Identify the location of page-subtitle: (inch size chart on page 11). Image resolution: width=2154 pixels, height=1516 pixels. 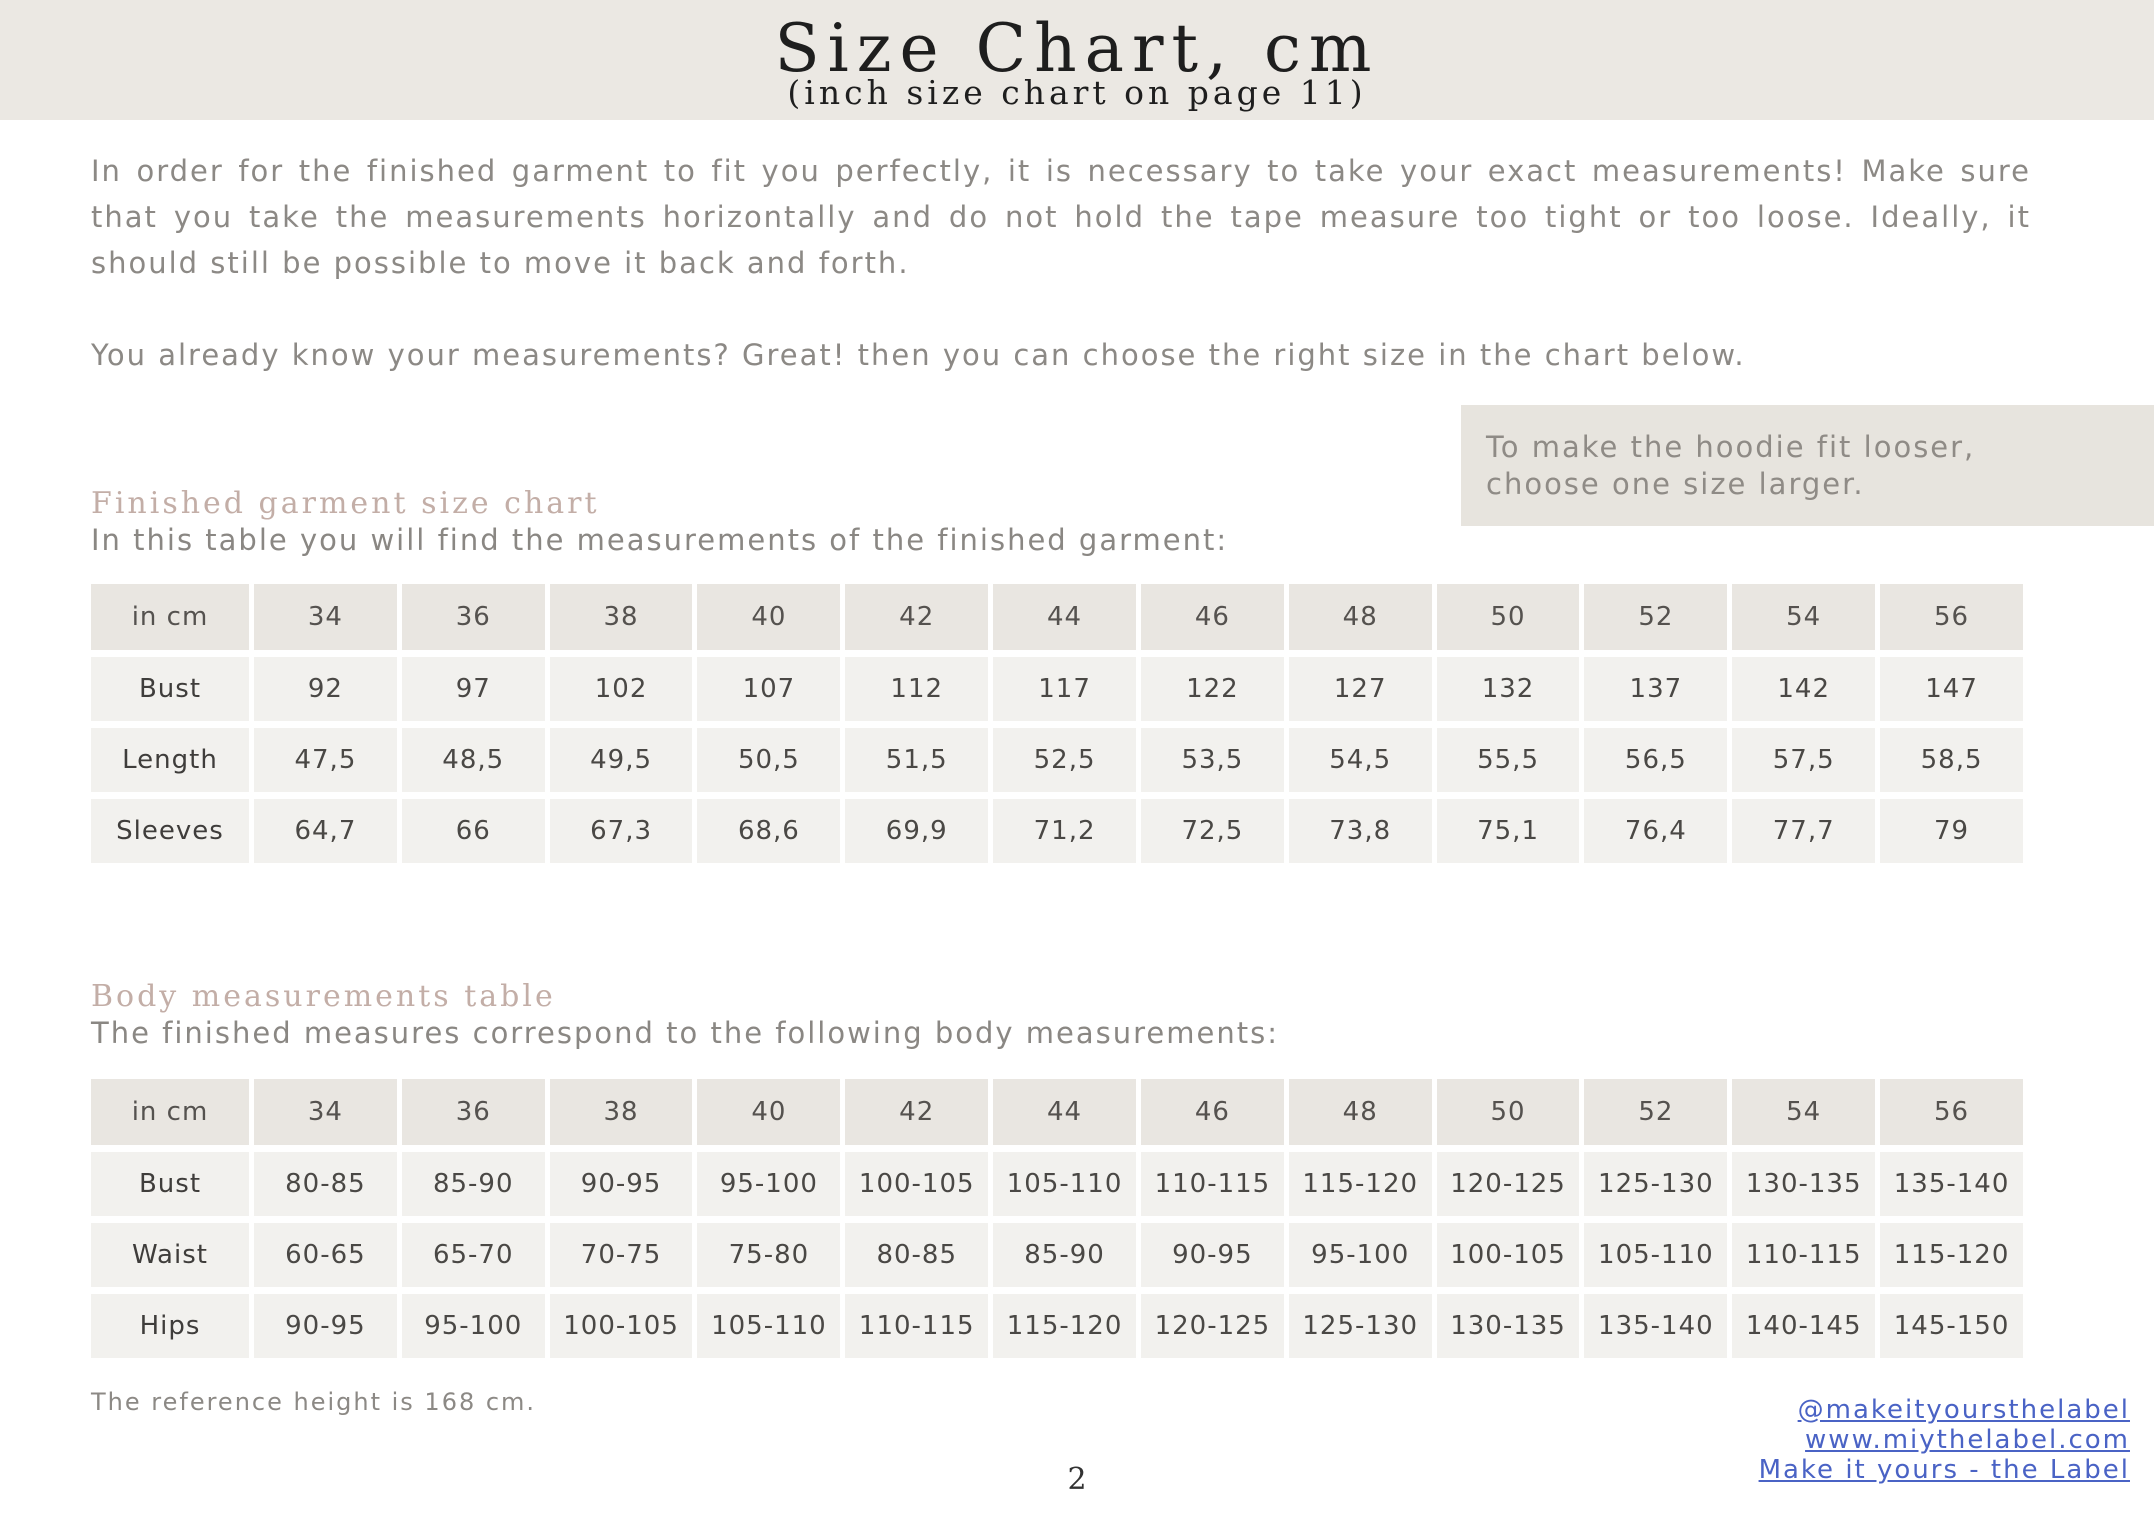
(1077, 92).